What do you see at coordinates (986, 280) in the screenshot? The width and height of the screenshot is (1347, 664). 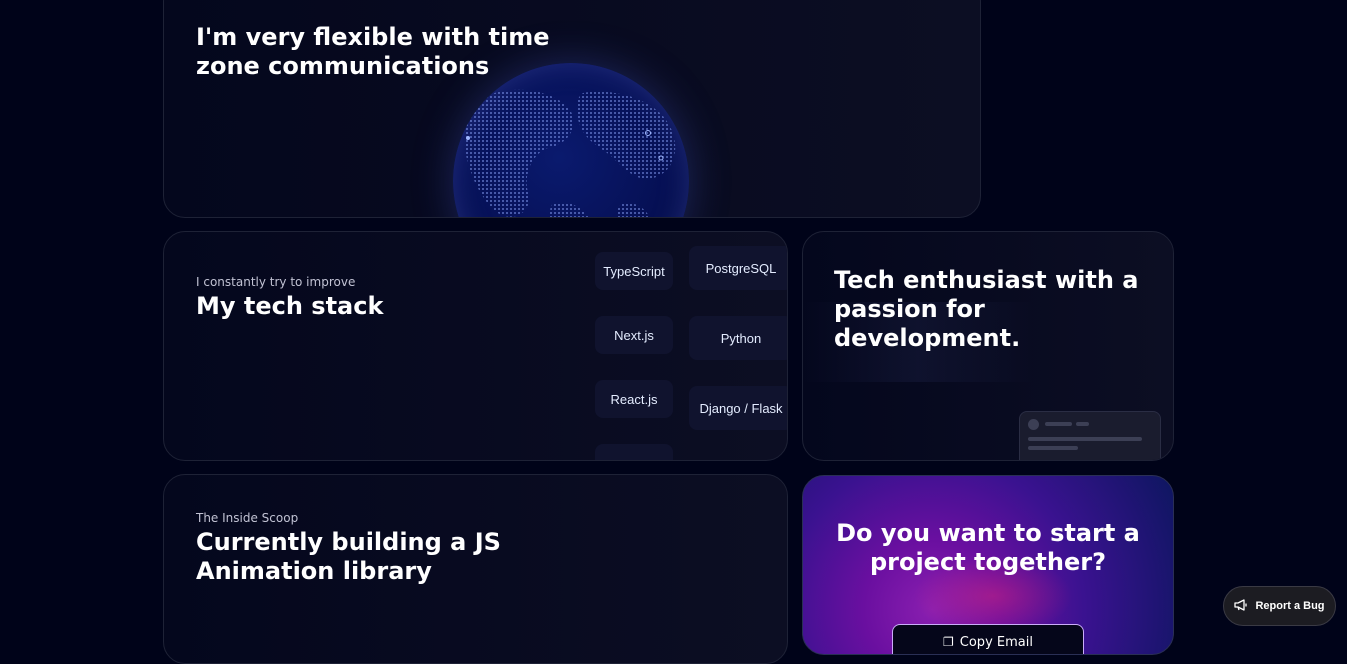 I see `enthusiast-title-line-1: Tech enthusiast with a` at bounding box center [986, 280].